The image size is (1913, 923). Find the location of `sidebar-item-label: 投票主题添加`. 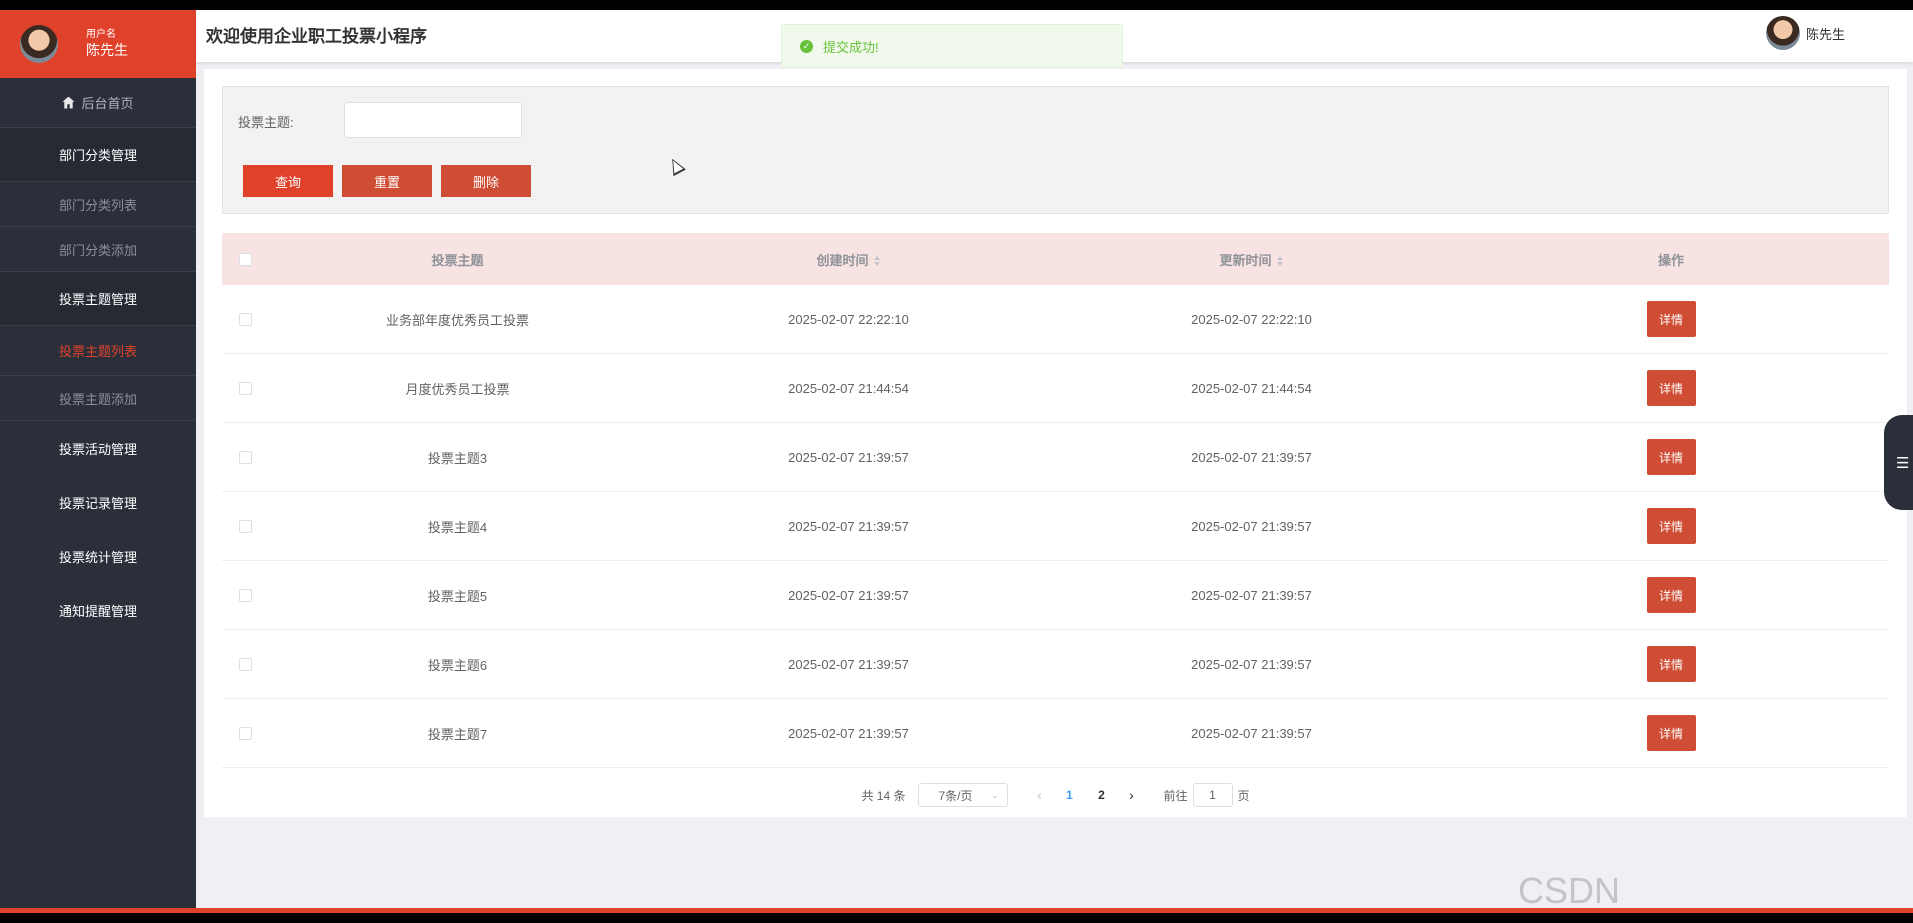

sidebar-item-label: 投票主题添加 is located at coordinates (97, 399).